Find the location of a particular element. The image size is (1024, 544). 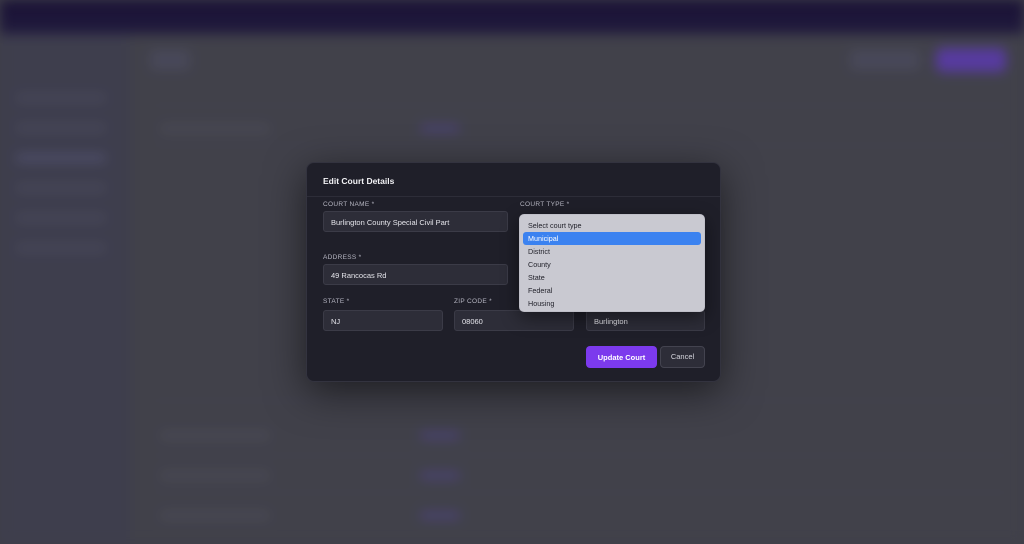

court-name-input: Burlington County Special Civil Part is located at coordinates (415, 221).